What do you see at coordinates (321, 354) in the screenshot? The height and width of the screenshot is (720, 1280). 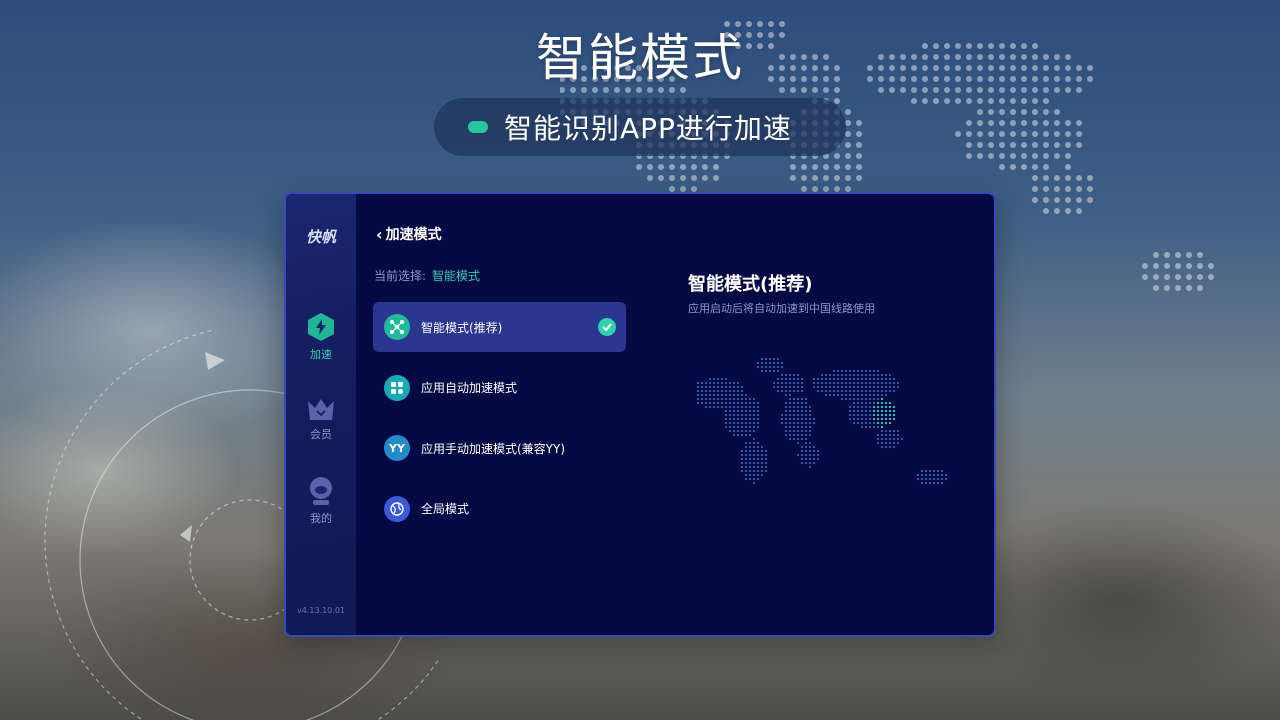 I see `sidebar-item-label: 加速` at bounding box center [321, 354].